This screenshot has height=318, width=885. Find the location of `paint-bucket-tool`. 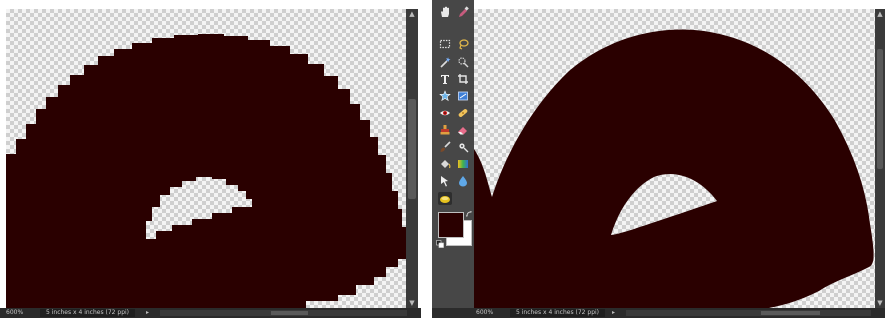

paint-bucket-tool is located at coordinates (445, 163).